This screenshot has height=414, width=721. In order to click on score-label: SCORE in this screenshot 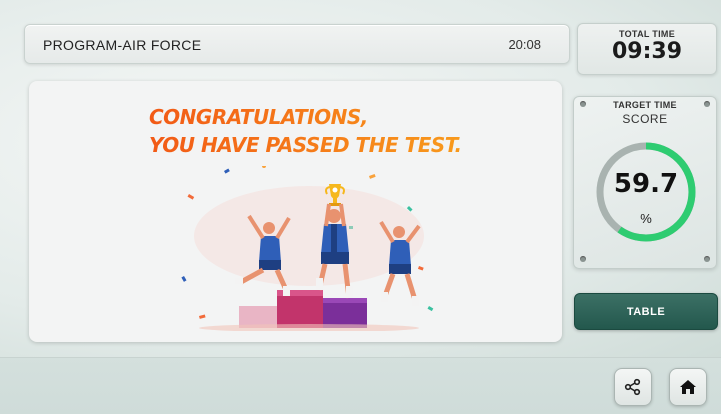, I will do `click(645, 119)`.